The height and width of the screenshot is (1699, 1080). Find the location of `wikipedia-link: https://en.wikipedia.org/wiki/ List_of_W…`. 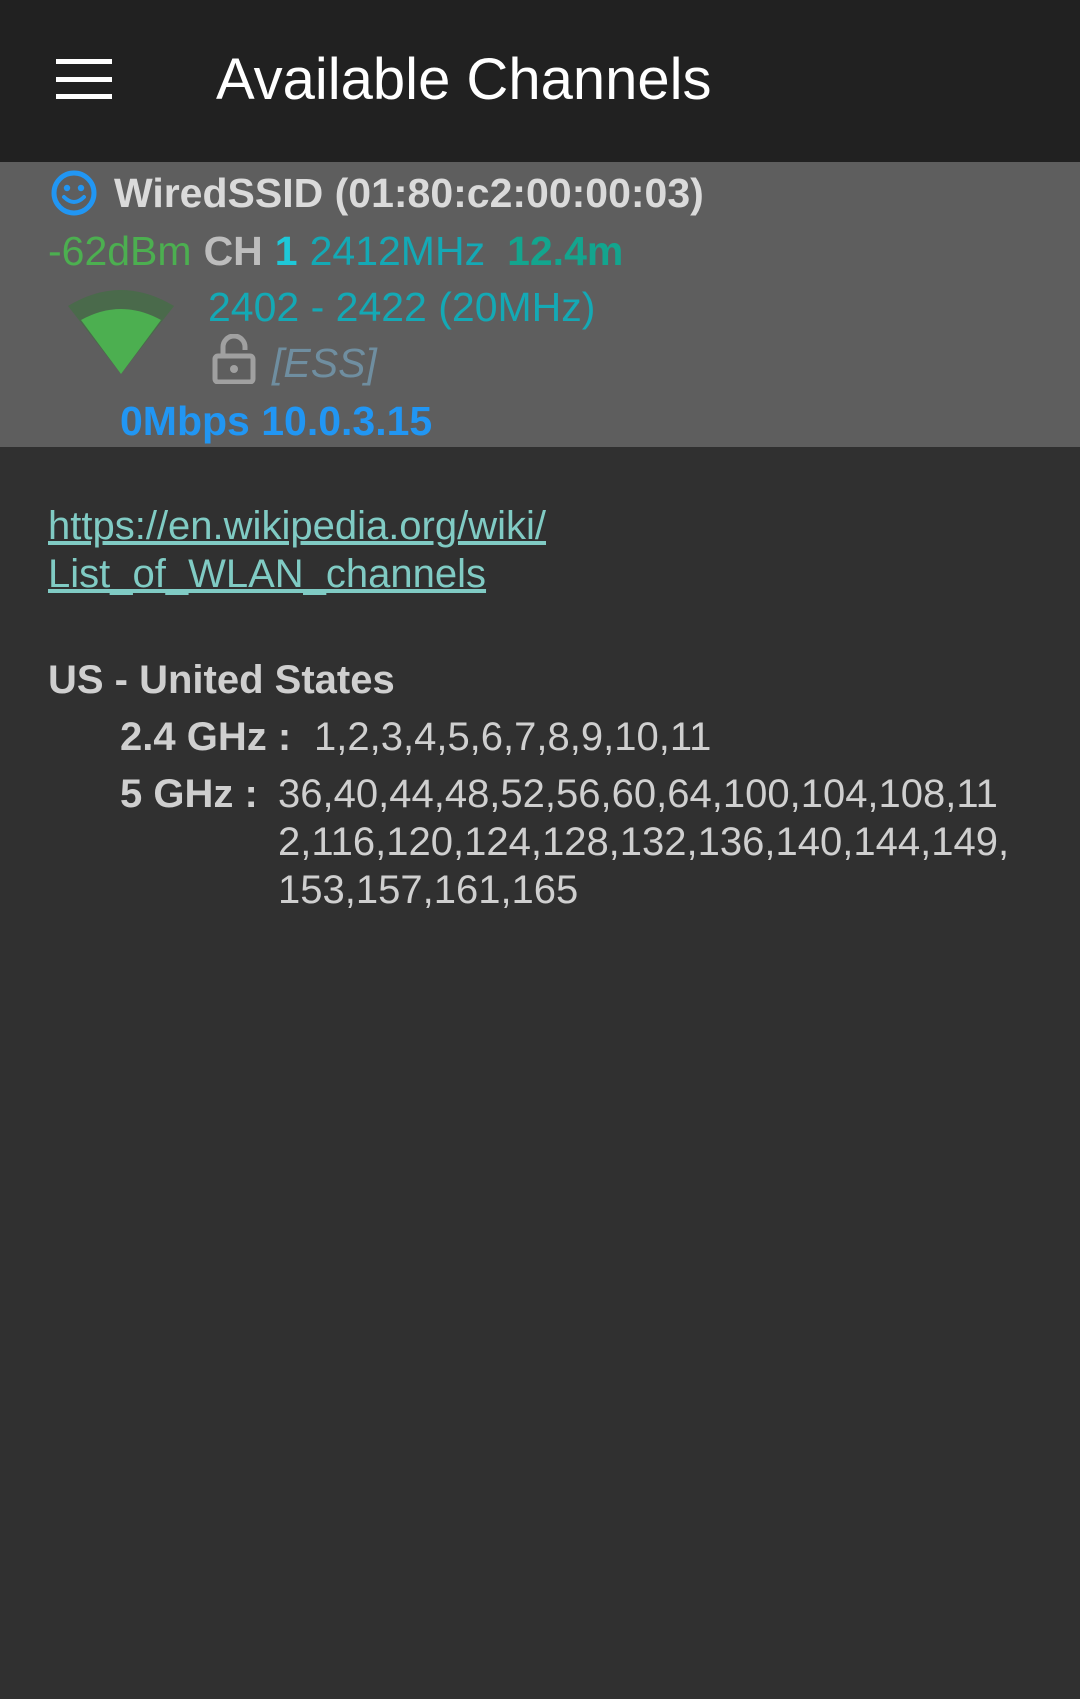

wikipedia-link: https://en.wikipedia.org/wiki/ List_of_W… is located at coordinates (297, 550).